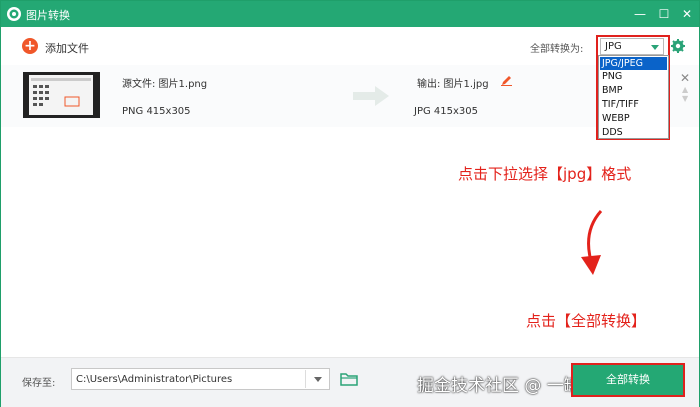 The height and width of the screenshot is (407, 700). I want to click on source-file-info: PNG 415x305, so click(156, 111).